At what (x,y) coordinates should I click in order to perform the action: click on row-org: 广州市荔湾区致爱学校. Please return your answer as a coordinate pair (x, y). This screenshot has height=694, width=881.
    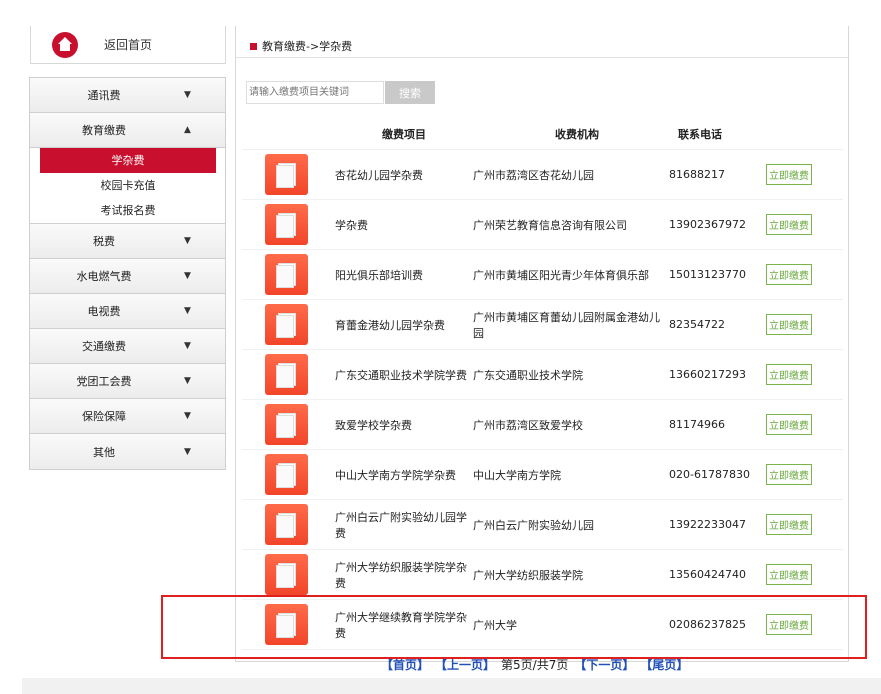
    Looking at the image, I should click on (528, 425).